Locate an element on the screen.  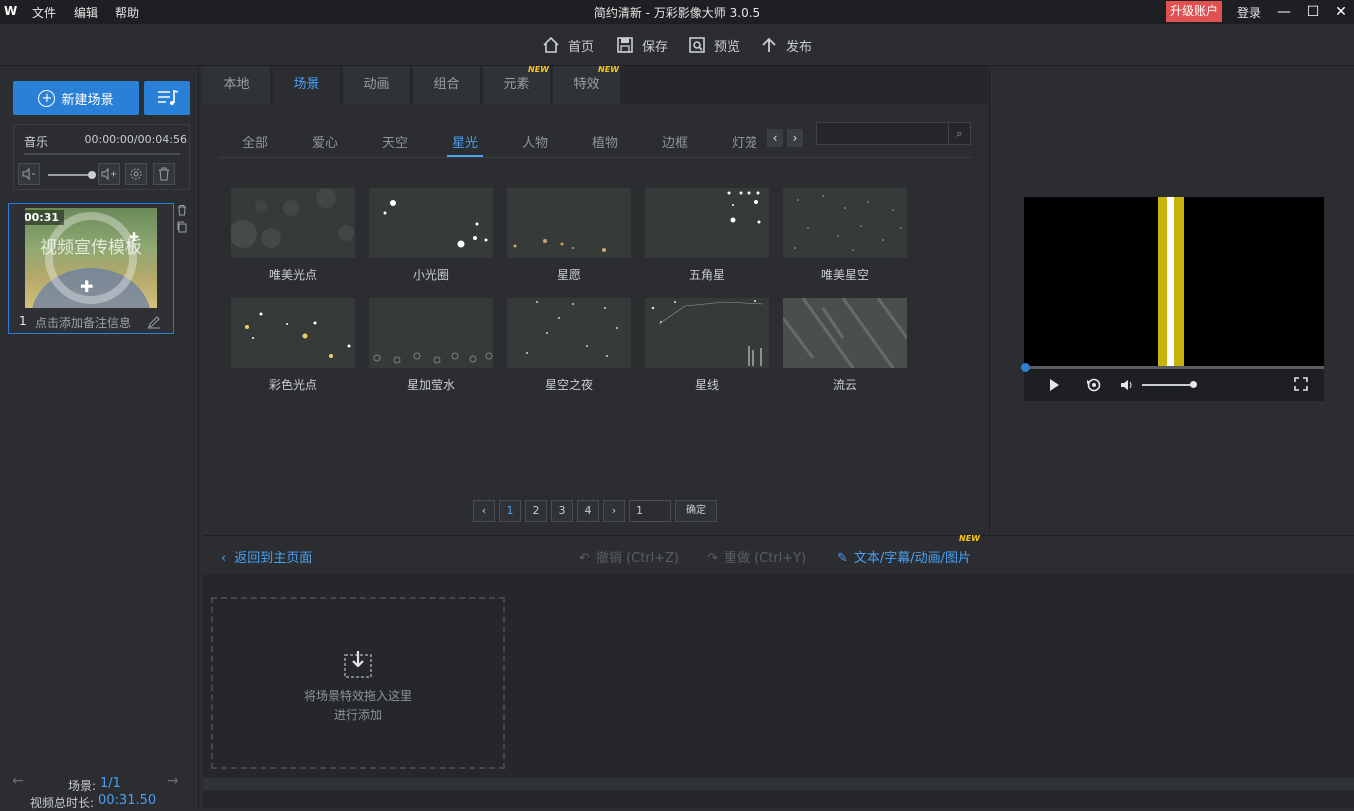
tab-animation: 动画 is located at coordinates (377, 85).